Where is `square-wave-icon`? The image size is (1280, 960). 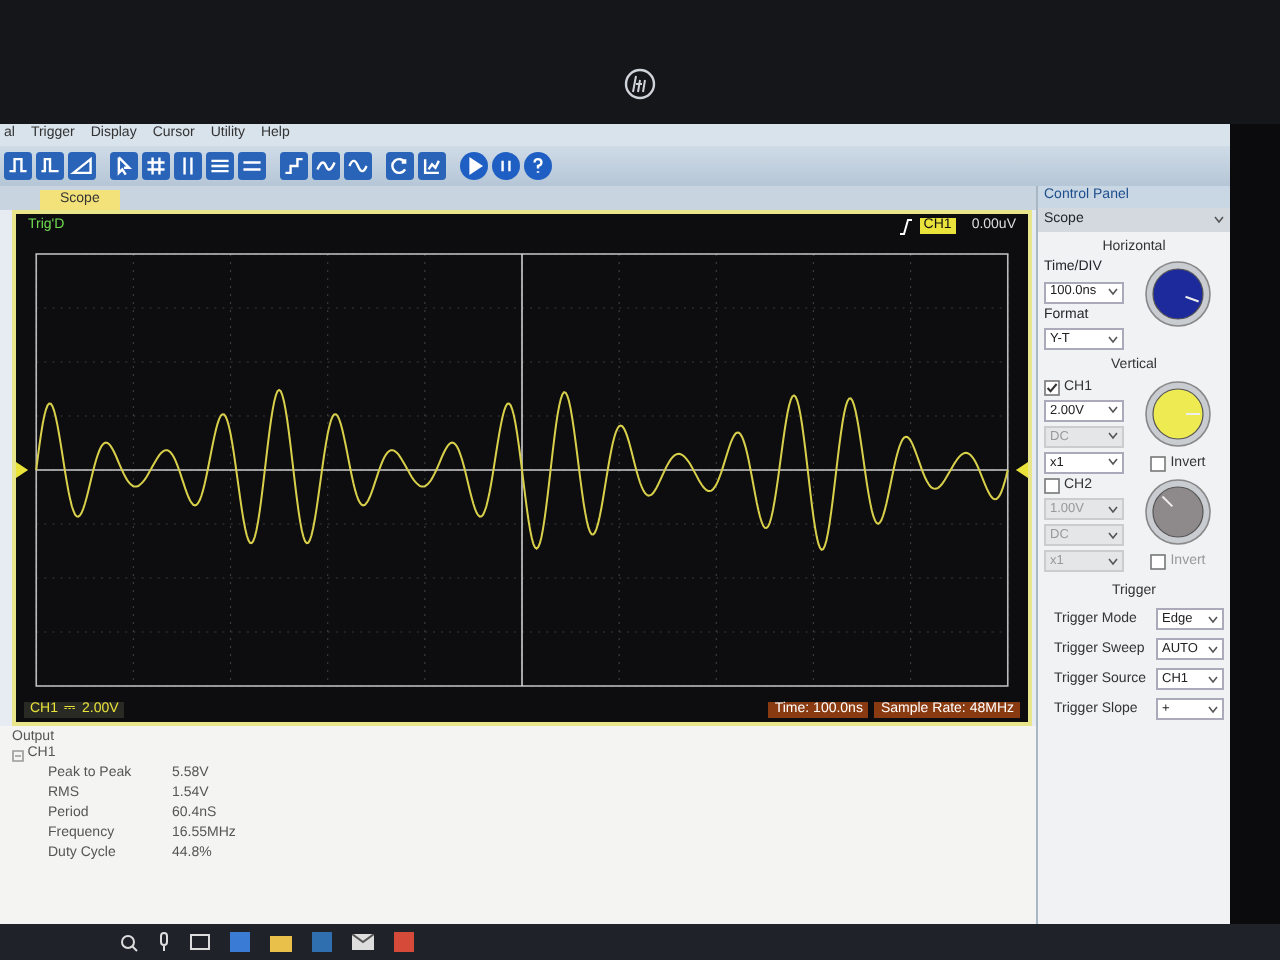
square-wave-icon is located at coordinates (18, 166).